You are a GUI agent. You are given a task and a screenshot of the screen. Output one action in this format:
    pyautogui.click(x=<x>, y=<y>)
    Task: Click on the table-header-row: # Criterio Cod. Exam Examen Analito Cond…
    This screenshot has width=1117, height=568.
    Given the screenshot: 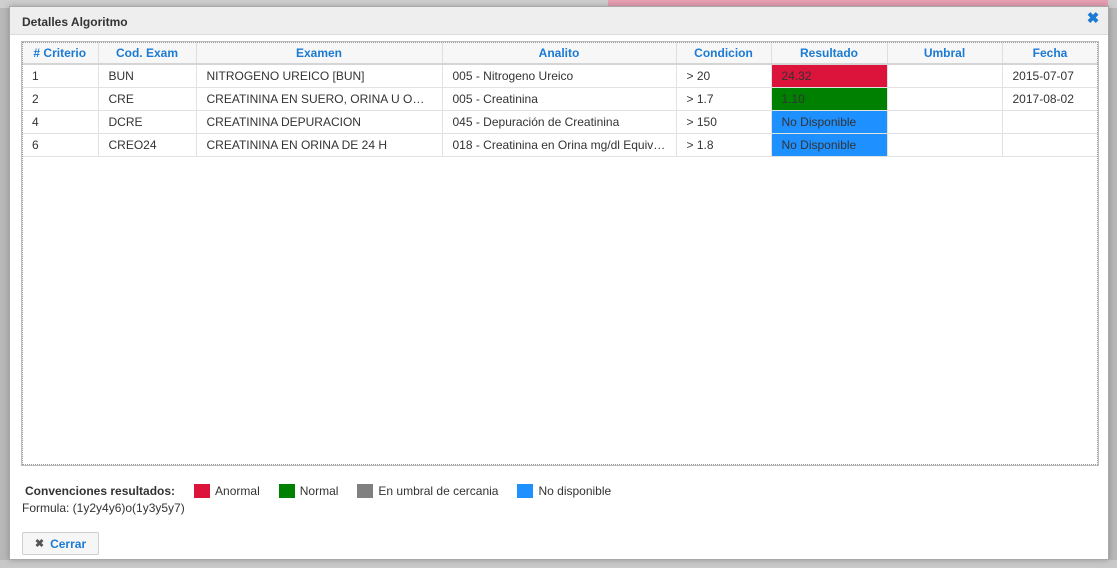 What is the action you would take?
    pyautogui.click(x=560, y=53)
    